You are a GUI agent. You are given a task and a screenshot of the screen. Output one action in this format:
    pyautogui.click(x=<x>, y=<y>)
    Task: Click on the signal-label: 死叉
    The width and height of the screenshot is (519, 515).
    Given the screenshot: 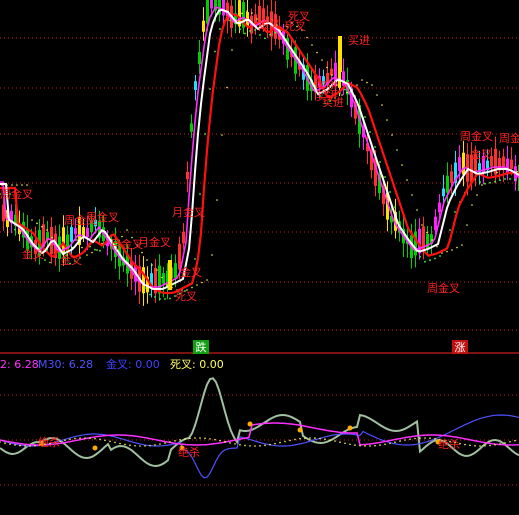 What is the action you would take?
    pyautogui.click(x=299, y=16)
    